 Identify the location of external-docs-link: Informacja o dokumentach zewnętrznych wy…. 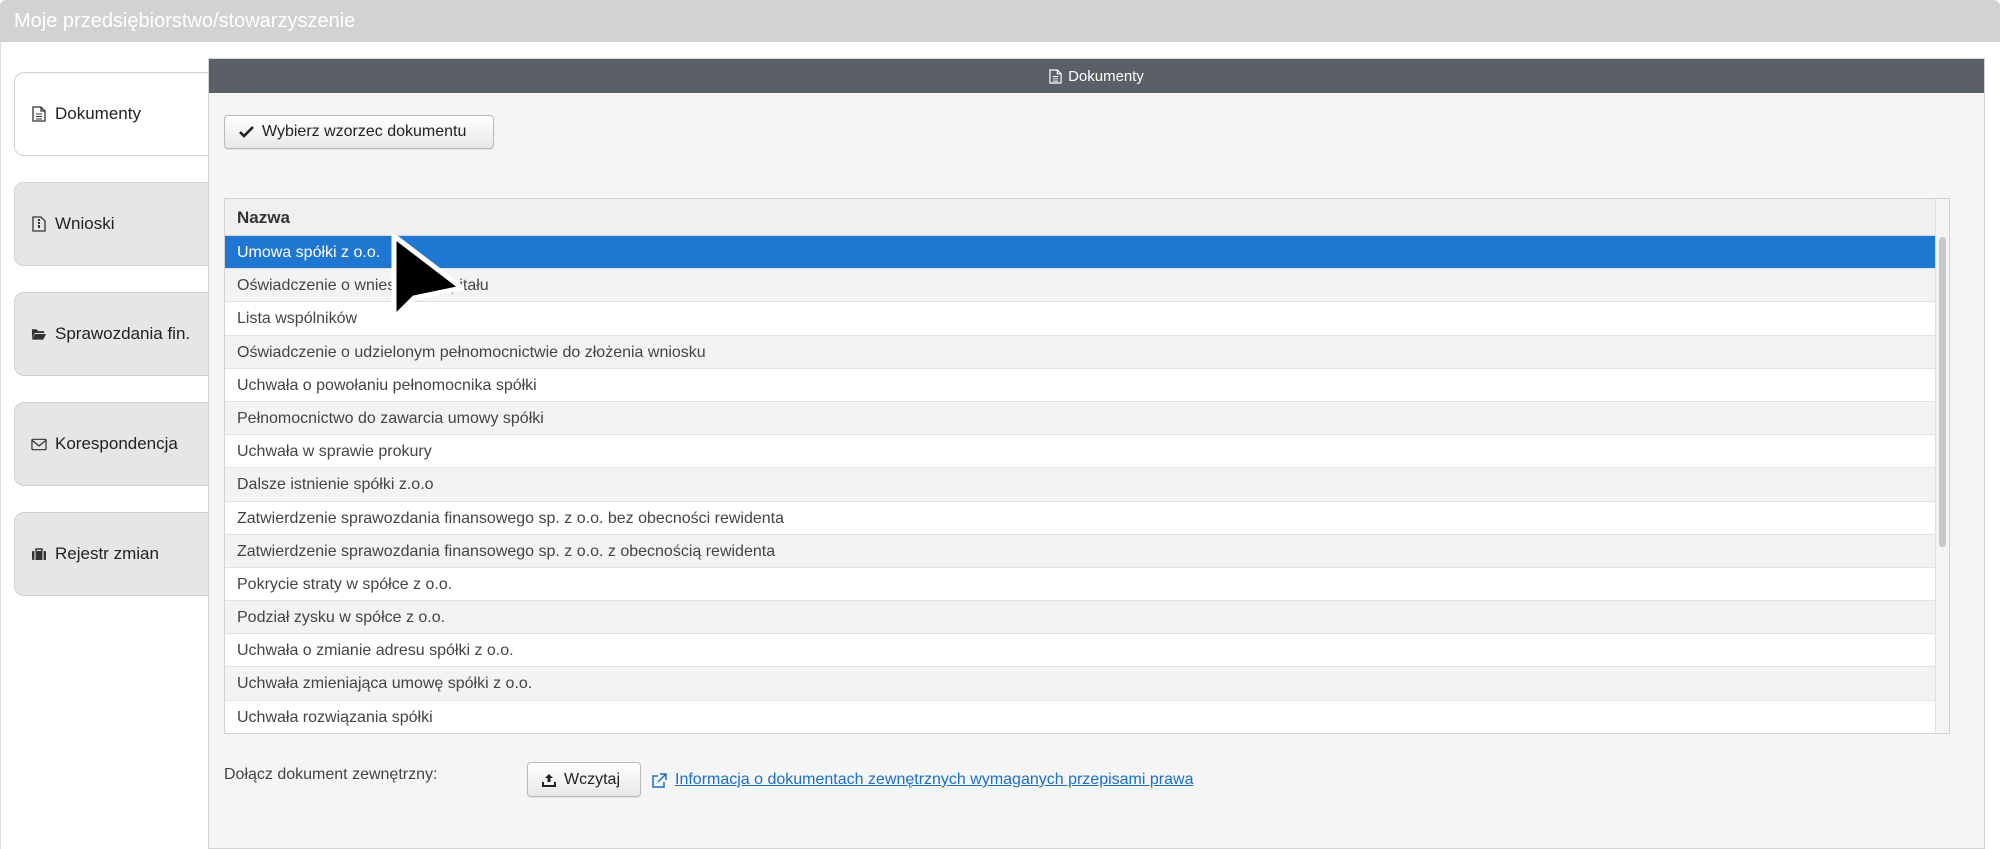
(922, 780).